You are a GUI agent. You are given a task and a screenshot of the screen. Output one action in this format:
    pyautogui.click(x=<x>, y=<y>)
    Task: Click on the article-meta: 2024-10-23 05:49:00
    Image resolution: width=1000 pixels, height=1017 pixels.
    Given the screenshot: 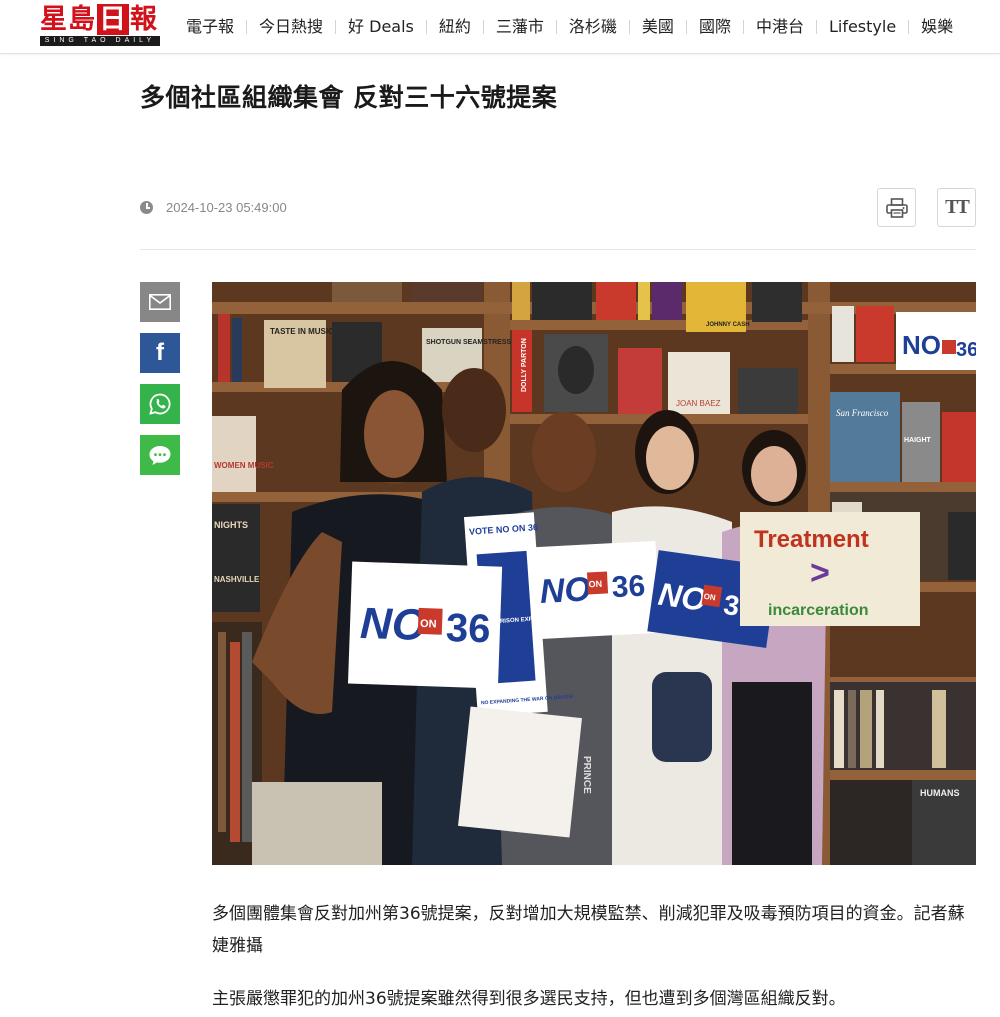 What is the action you would take?
    pyautogui.click(x=213, y=207)
    